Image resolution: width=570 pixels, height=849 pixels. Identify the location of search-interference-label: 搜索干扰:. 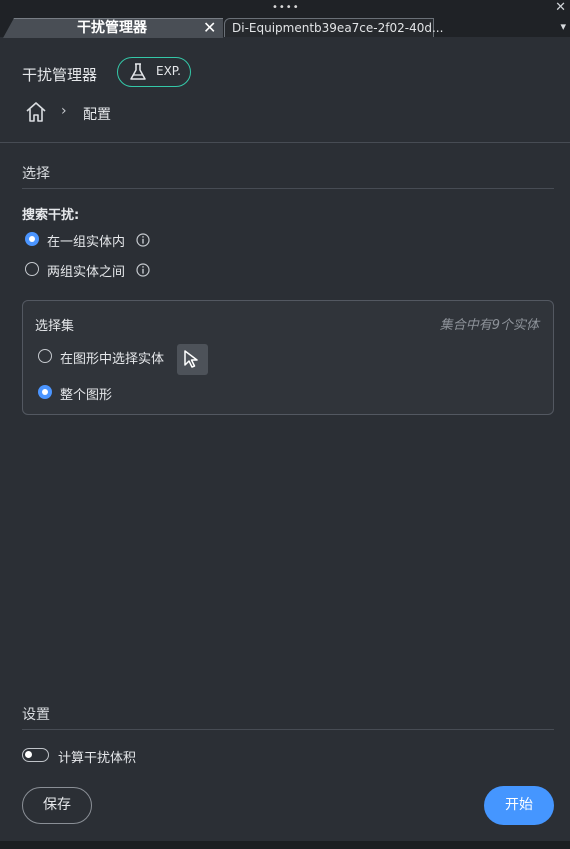
(51, 215).